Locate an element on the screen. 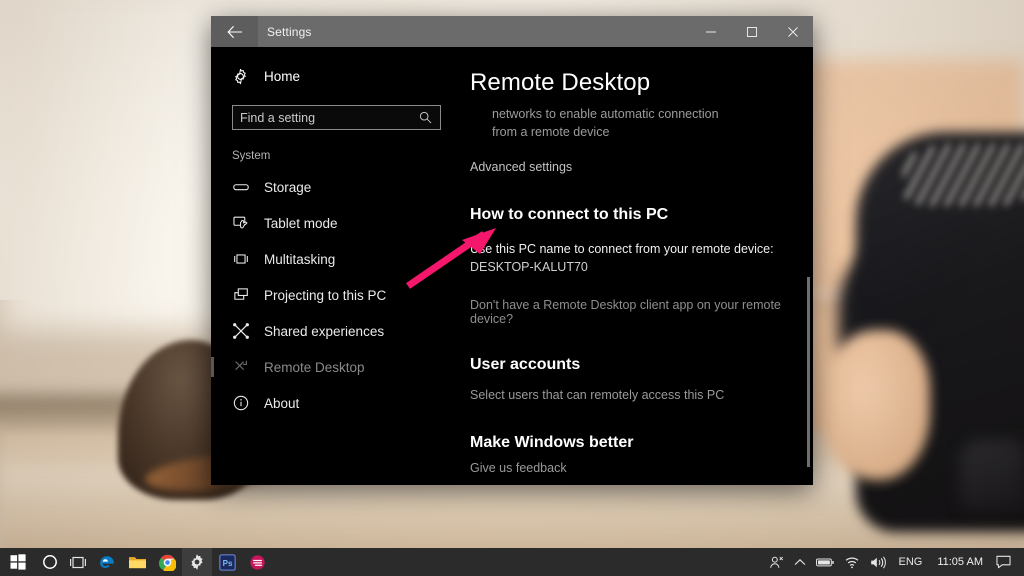 This screenshot has height=576, width=1024. chevron-up-icon is located at coordinates (800, 561).